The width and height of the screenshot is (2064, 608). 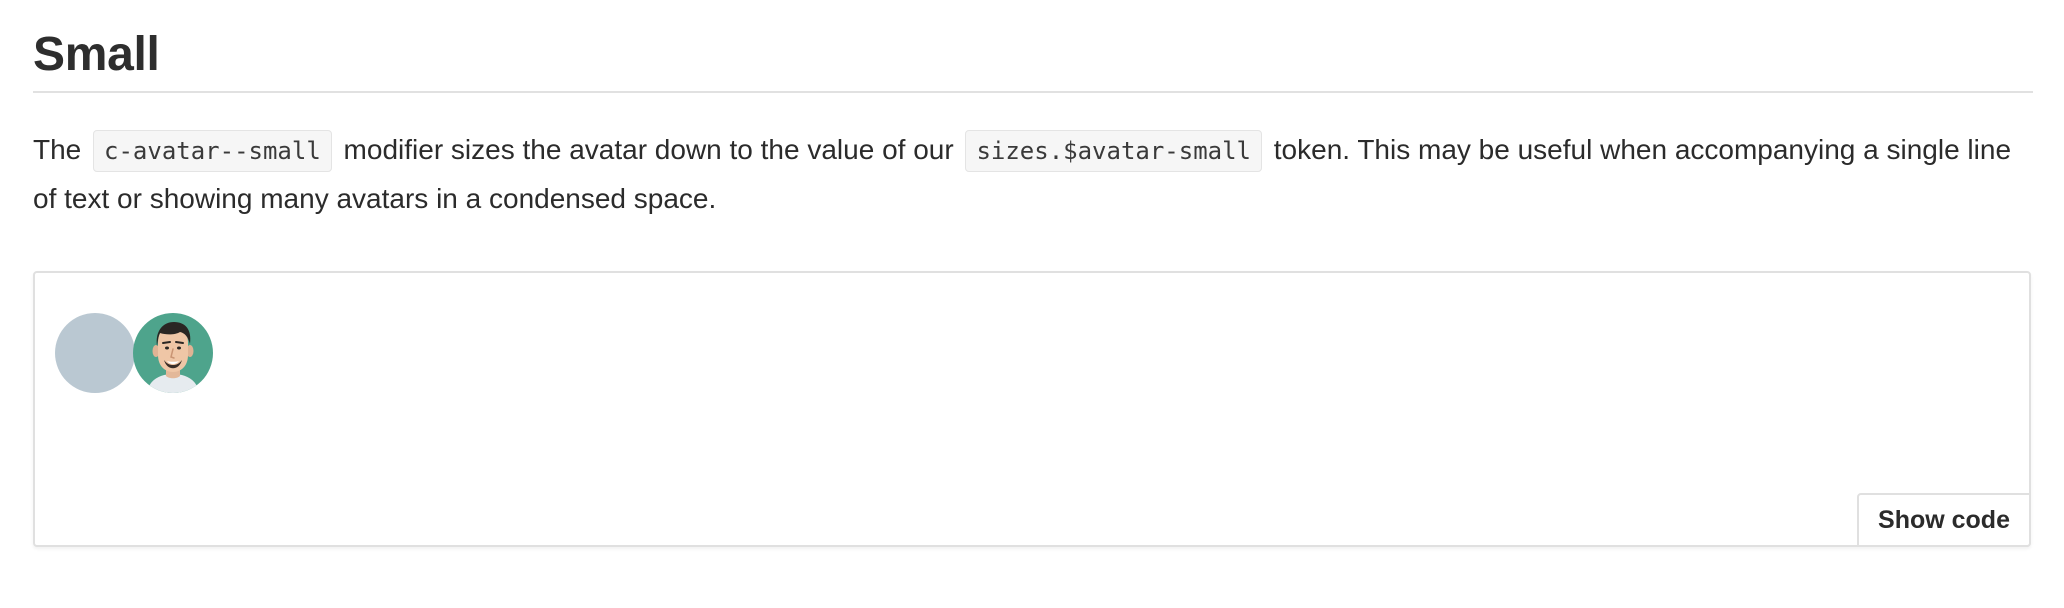 I want to click on avatar-photo, so click(x=173, y=353).